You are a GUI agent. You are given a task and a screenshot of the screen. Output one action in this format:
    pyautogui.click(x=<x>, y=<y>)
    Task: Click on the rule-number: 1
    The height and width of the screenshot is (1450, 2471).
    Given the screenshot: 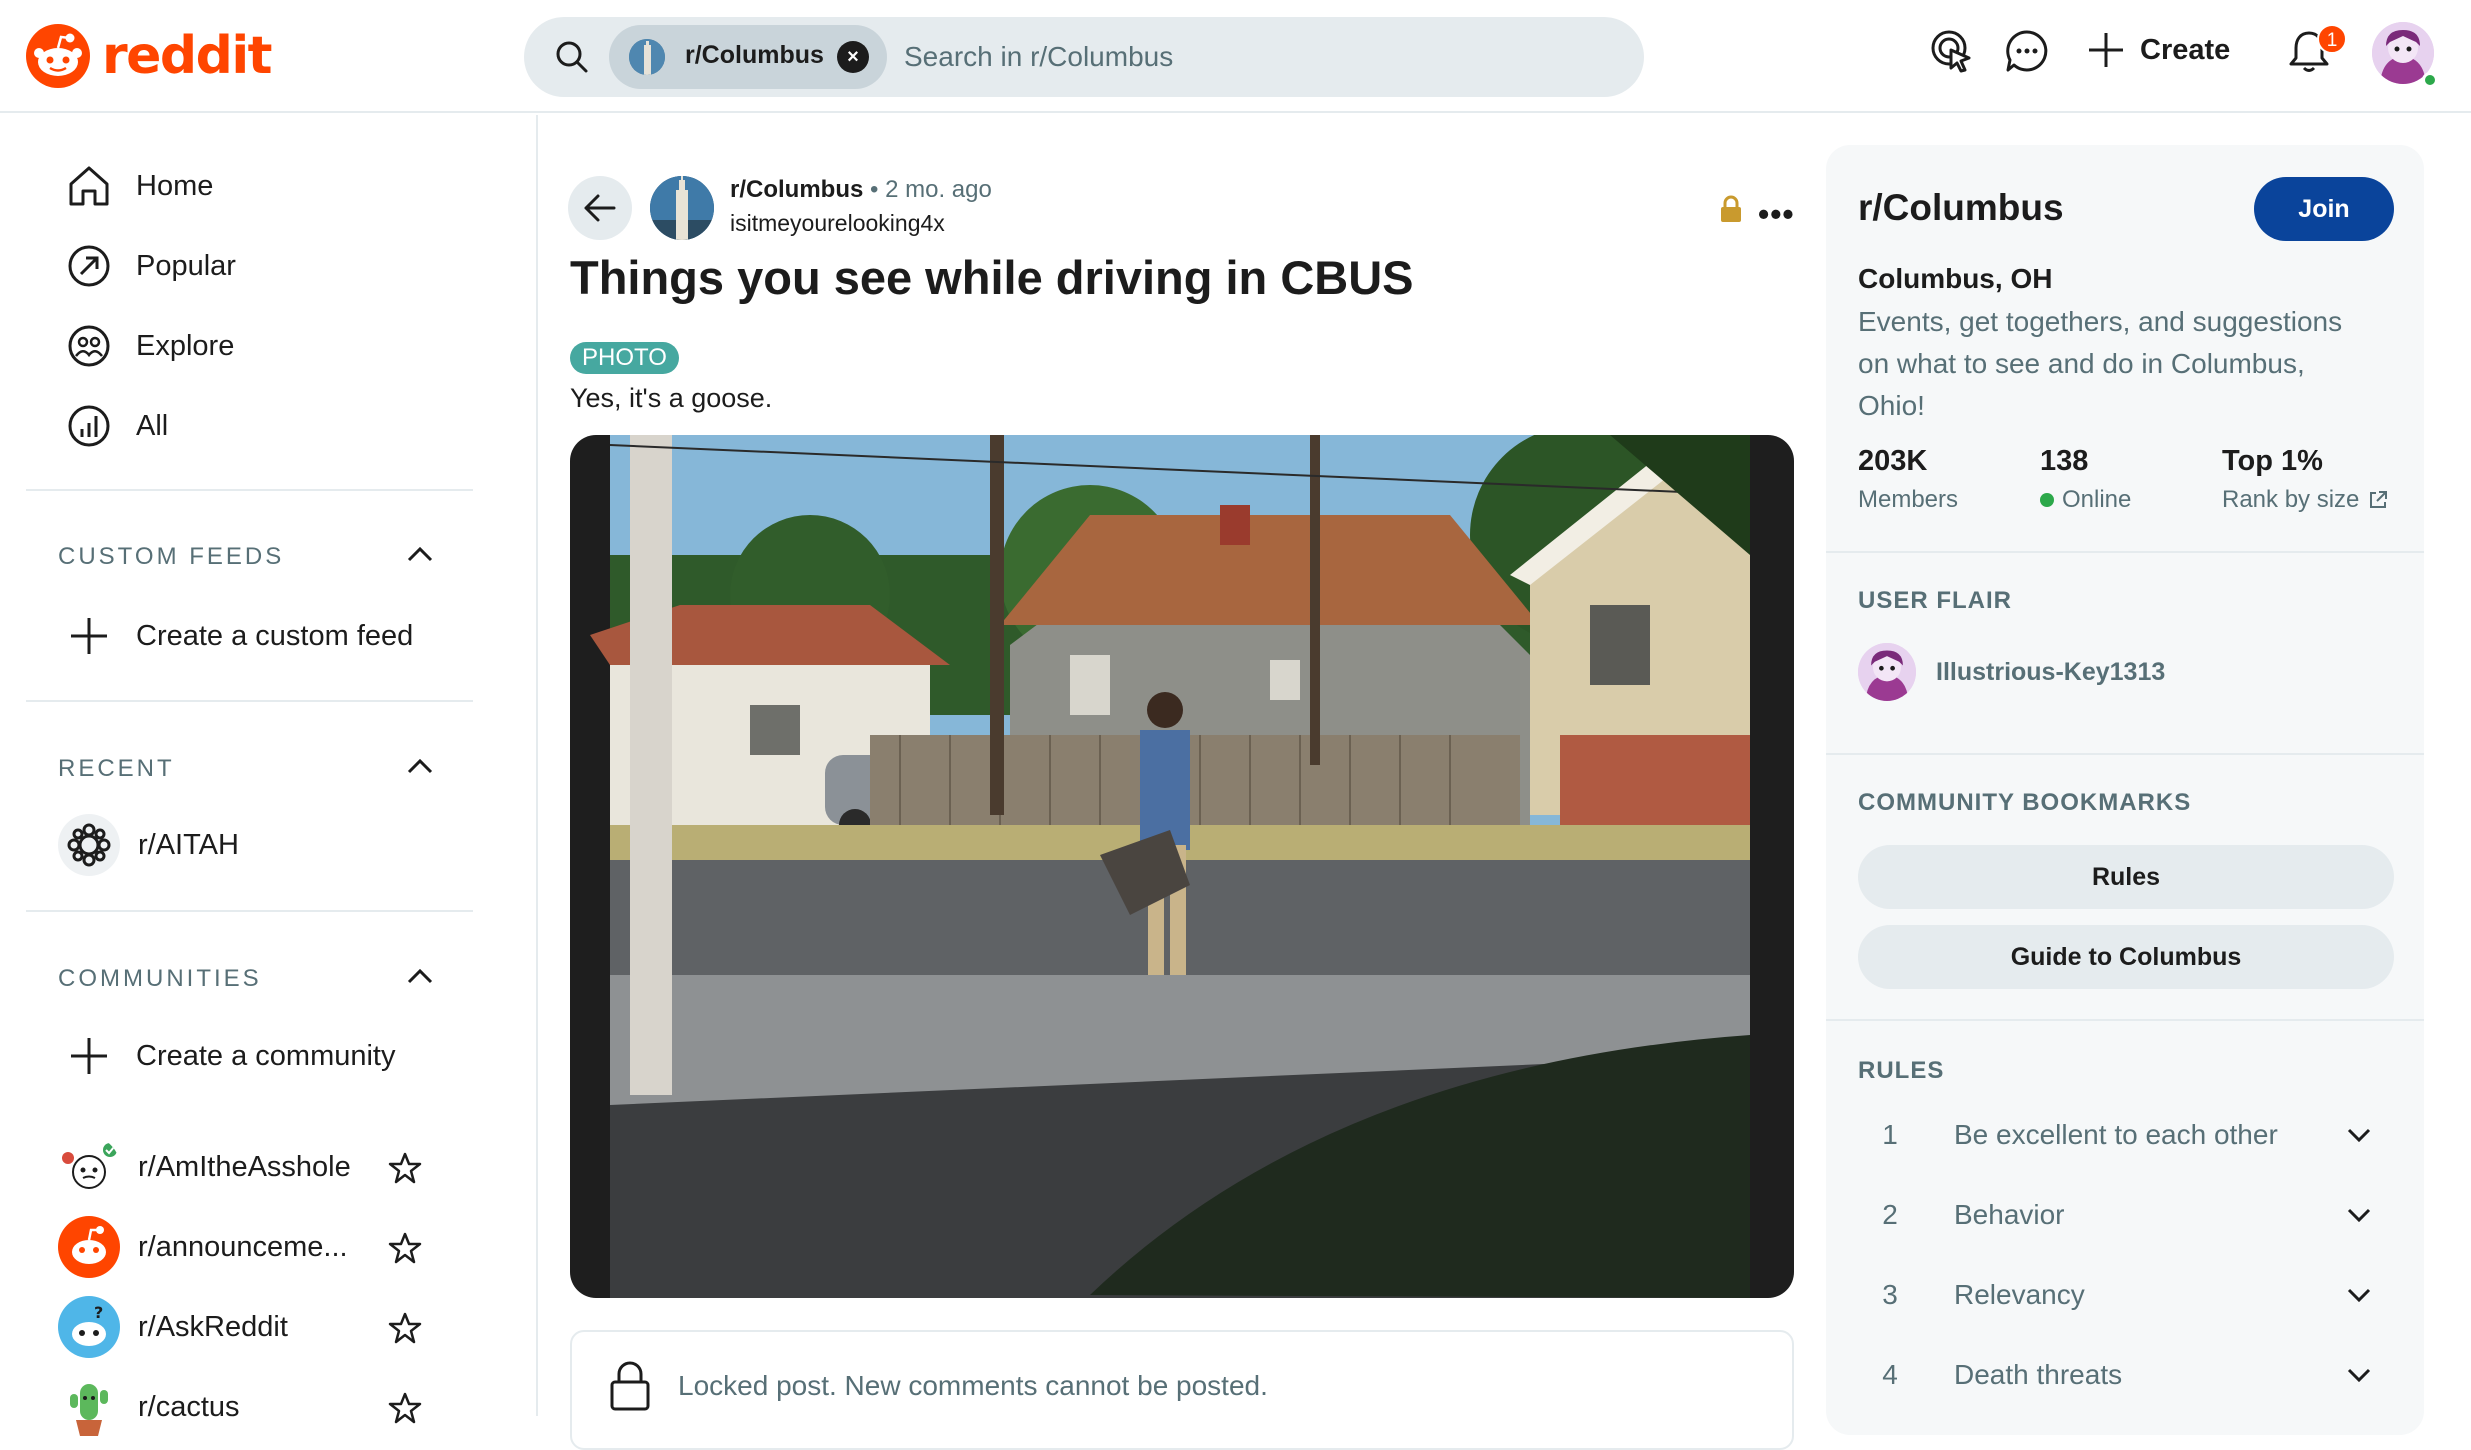 What is the action you would take?
    pyautogui.click(x=1890, y=1134)
    